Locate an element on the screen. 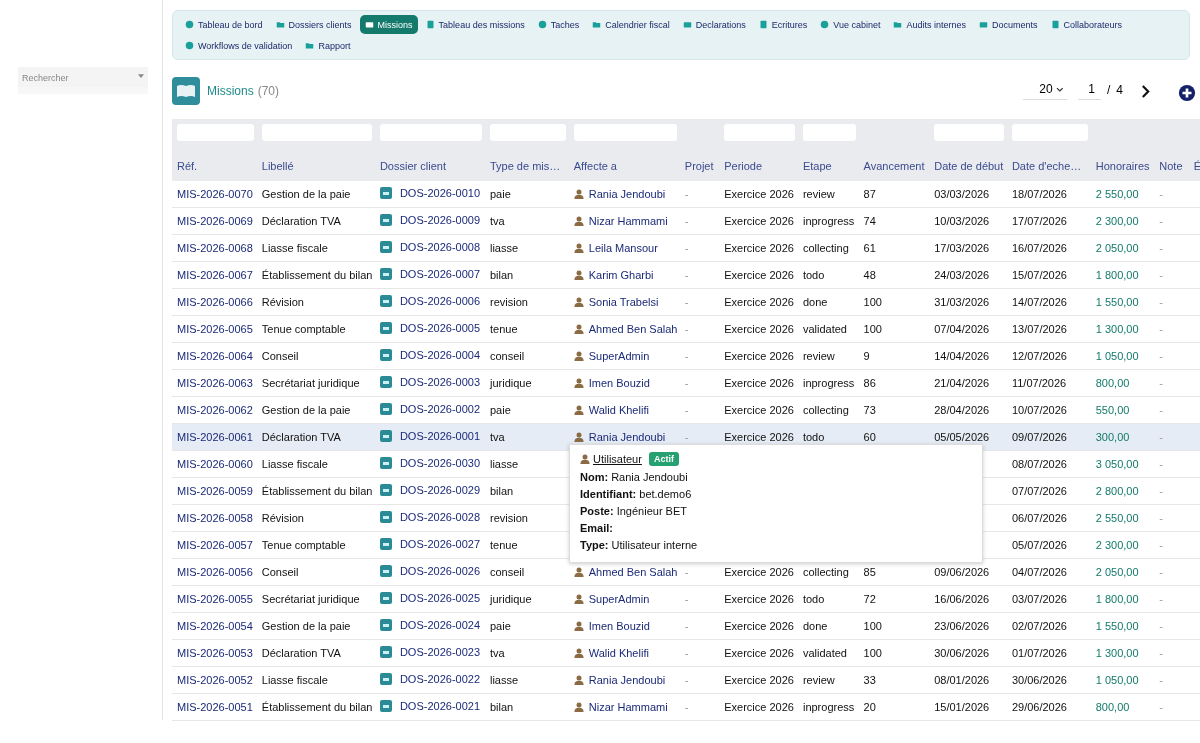 The height and width of the screenshot is (743, 1200). table-row: MIS-2026-0066 Révision DOS-2026-0006 revision Sonia Trabelsi - Exercice 2026 done 100 31/03/2026 14/07/2026 1 550,00 - is located at coordinates (686, 302).